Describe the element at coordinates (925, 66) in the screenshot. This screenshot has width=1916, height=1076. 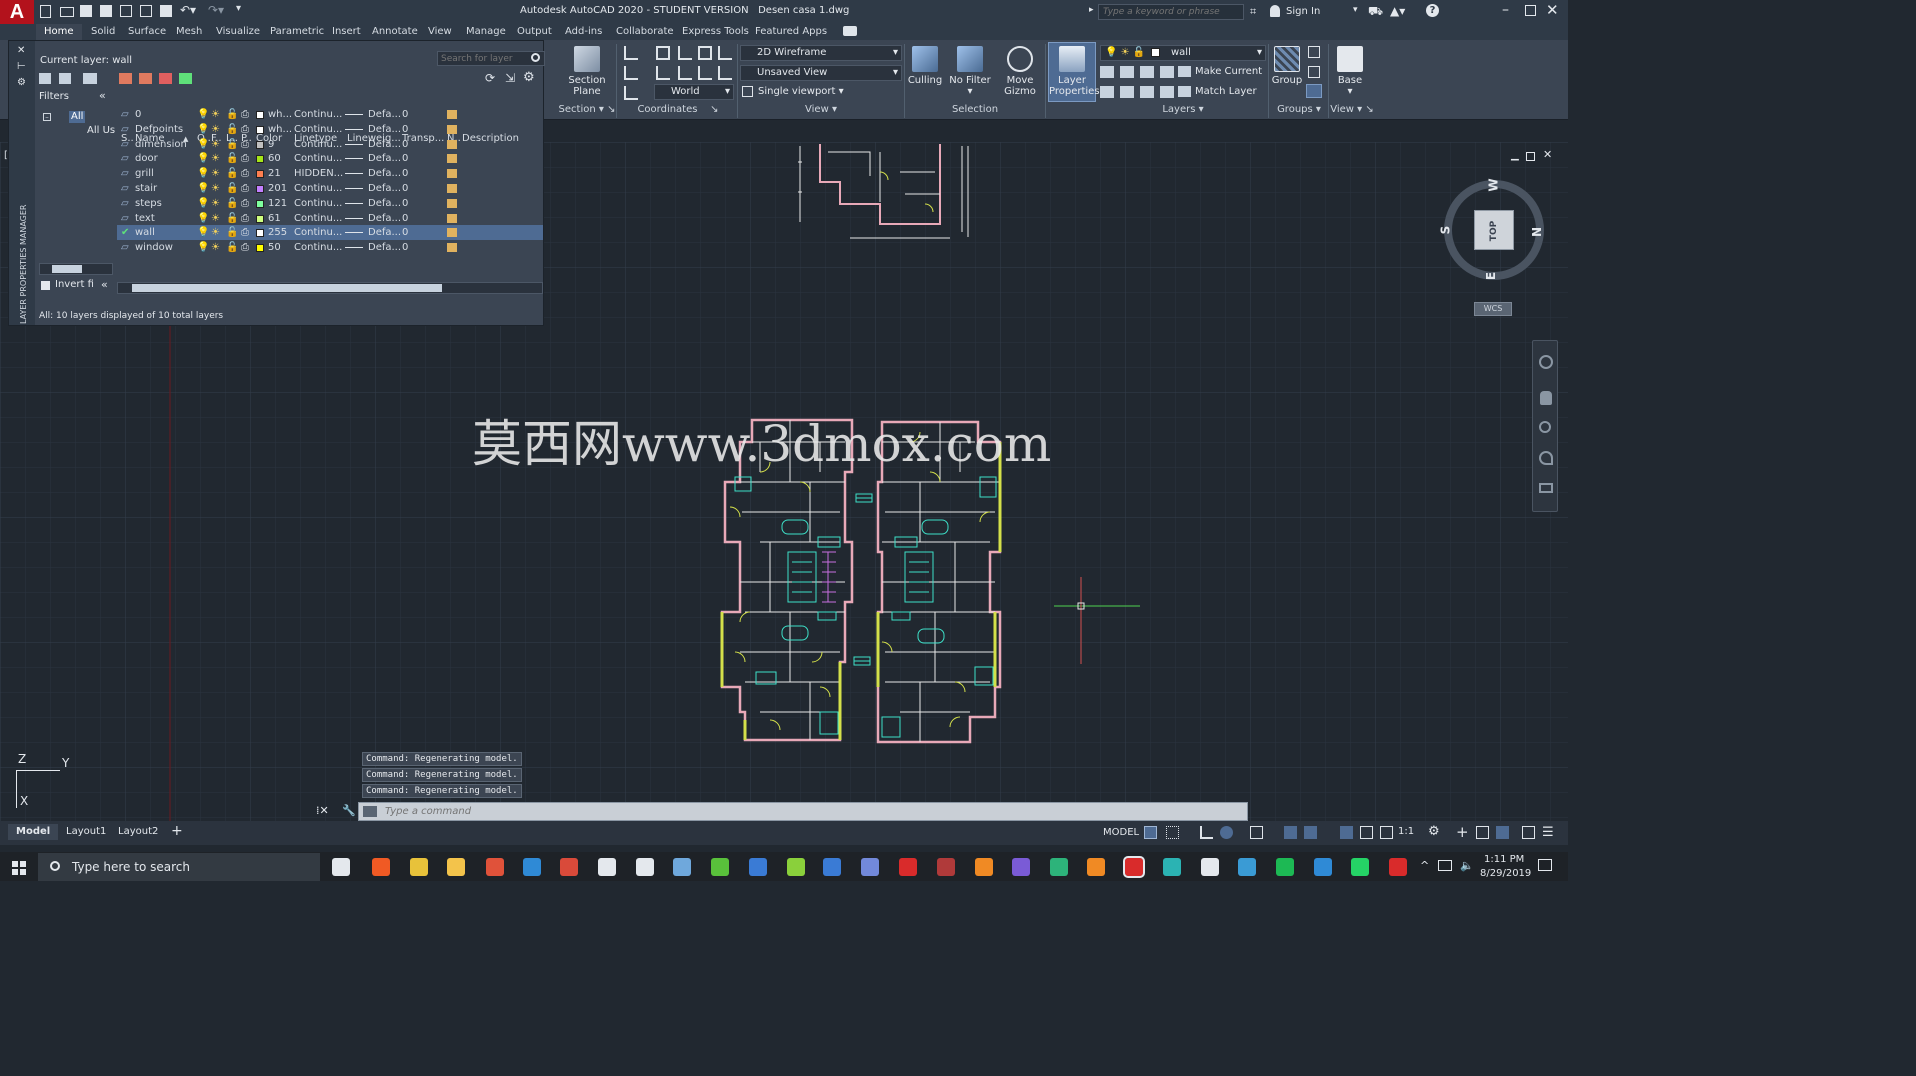
I see `culling-button: Culling` at that location.